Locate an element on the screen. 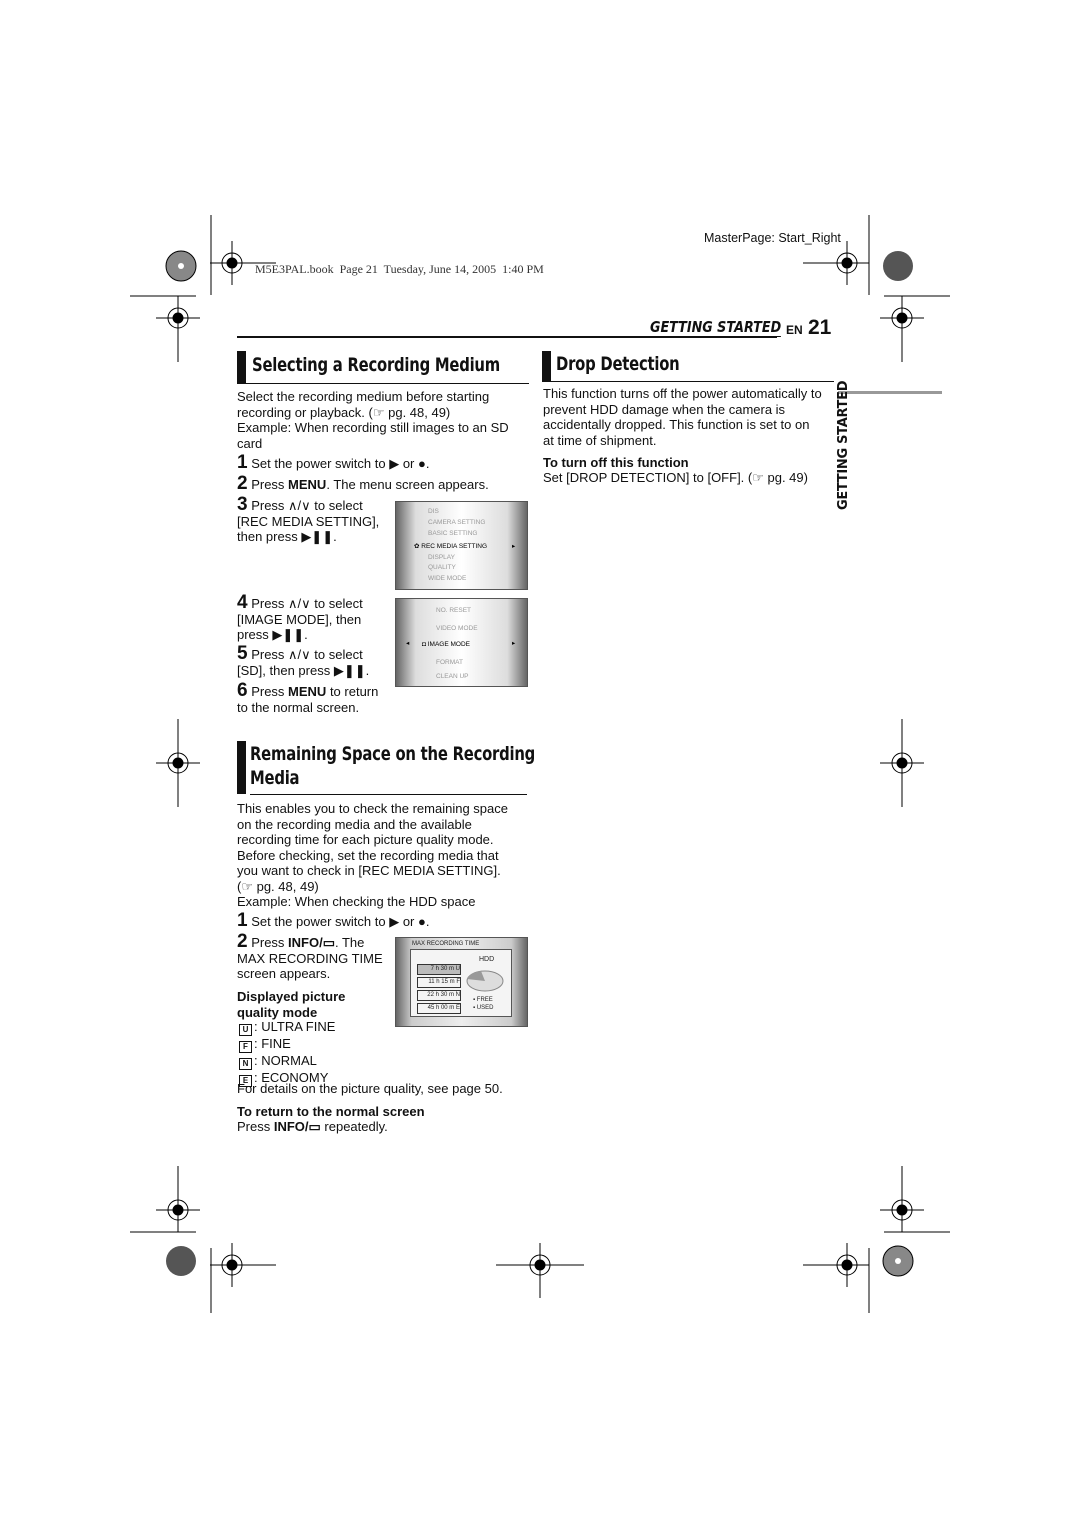 This screenshot has width=1080, height=1528. return-instruction: Press INFO/▭ repeatedly. is located at coordinates (312, 1126).